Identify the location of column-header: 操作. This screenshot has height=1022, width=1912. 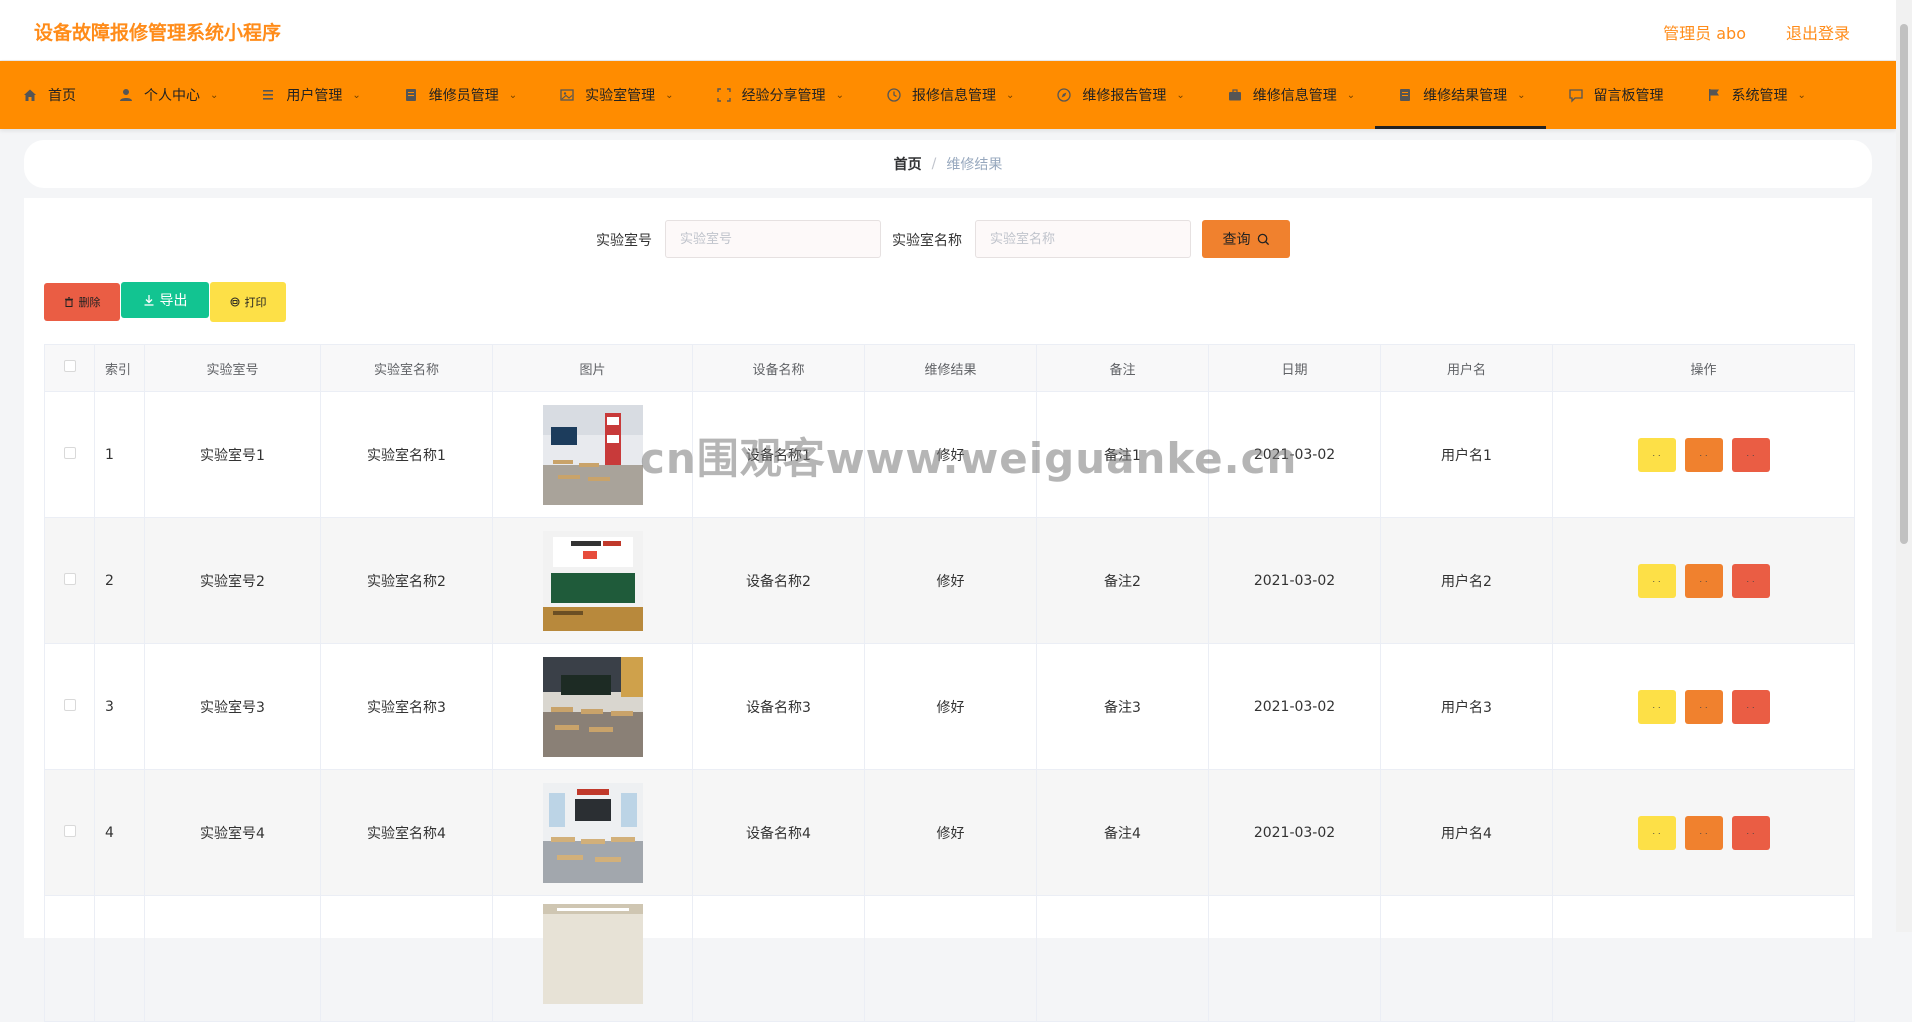
(1703, 368).